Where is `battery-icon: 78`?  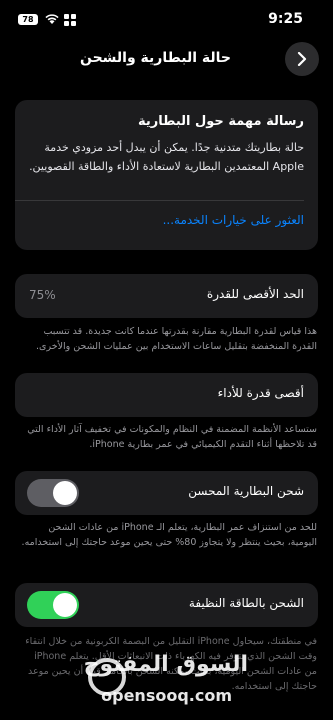 battery-icon: 78 is located at coordinates (28, 19).